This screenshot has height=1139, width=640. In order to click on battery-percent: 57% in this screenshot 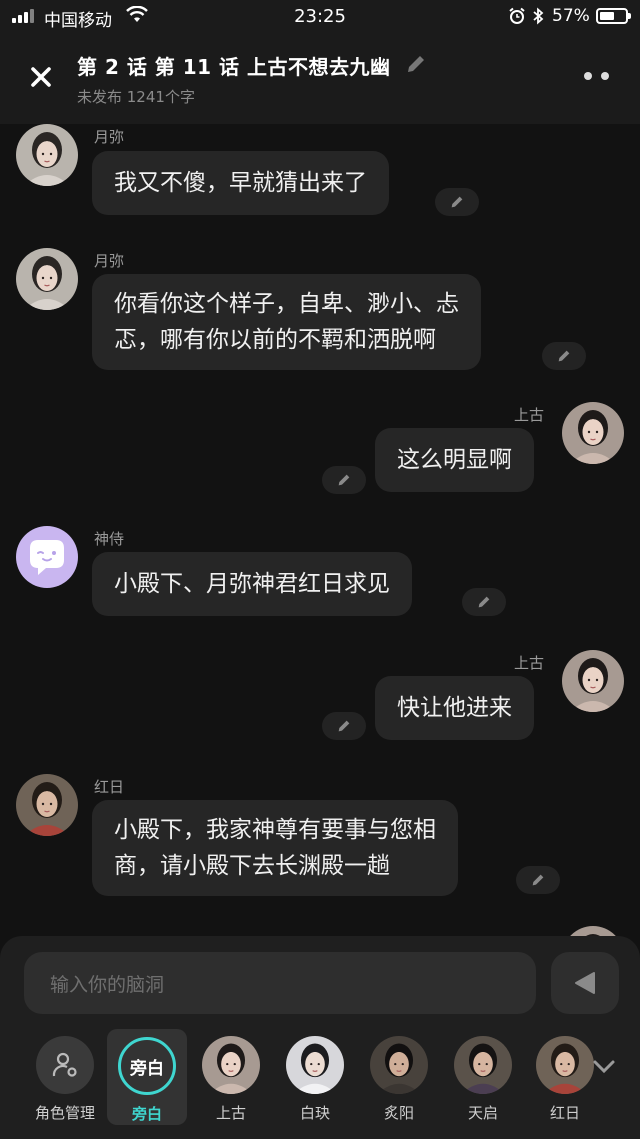, I will do `click(571, 16)`.